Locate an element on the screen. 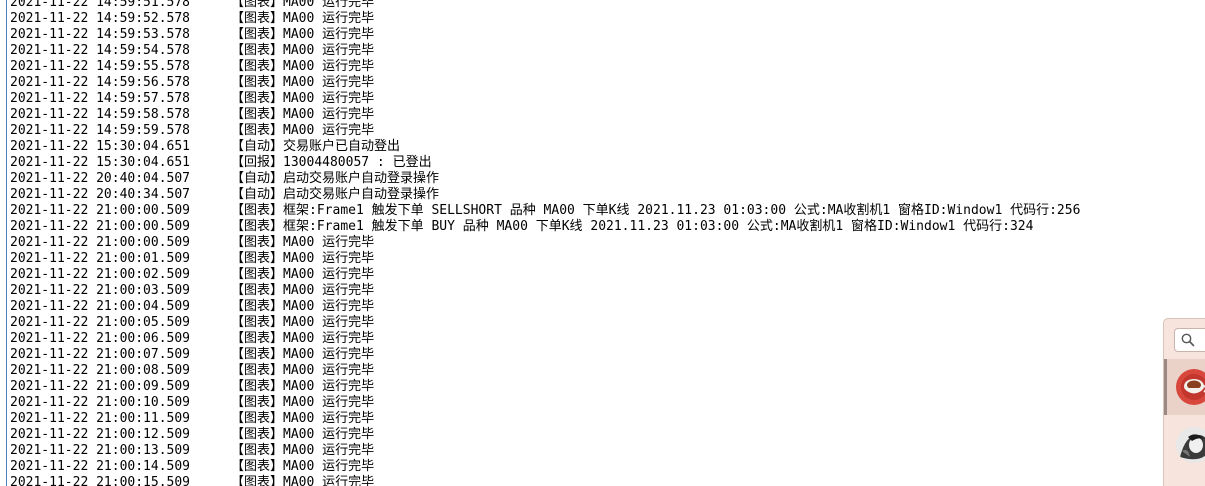 The height and width of the screenshot is (486, 1205). log-row: 2021-11-22 21:00:04.509 【图表】MA00 运行完毕 is located at coordinates (545, 307).